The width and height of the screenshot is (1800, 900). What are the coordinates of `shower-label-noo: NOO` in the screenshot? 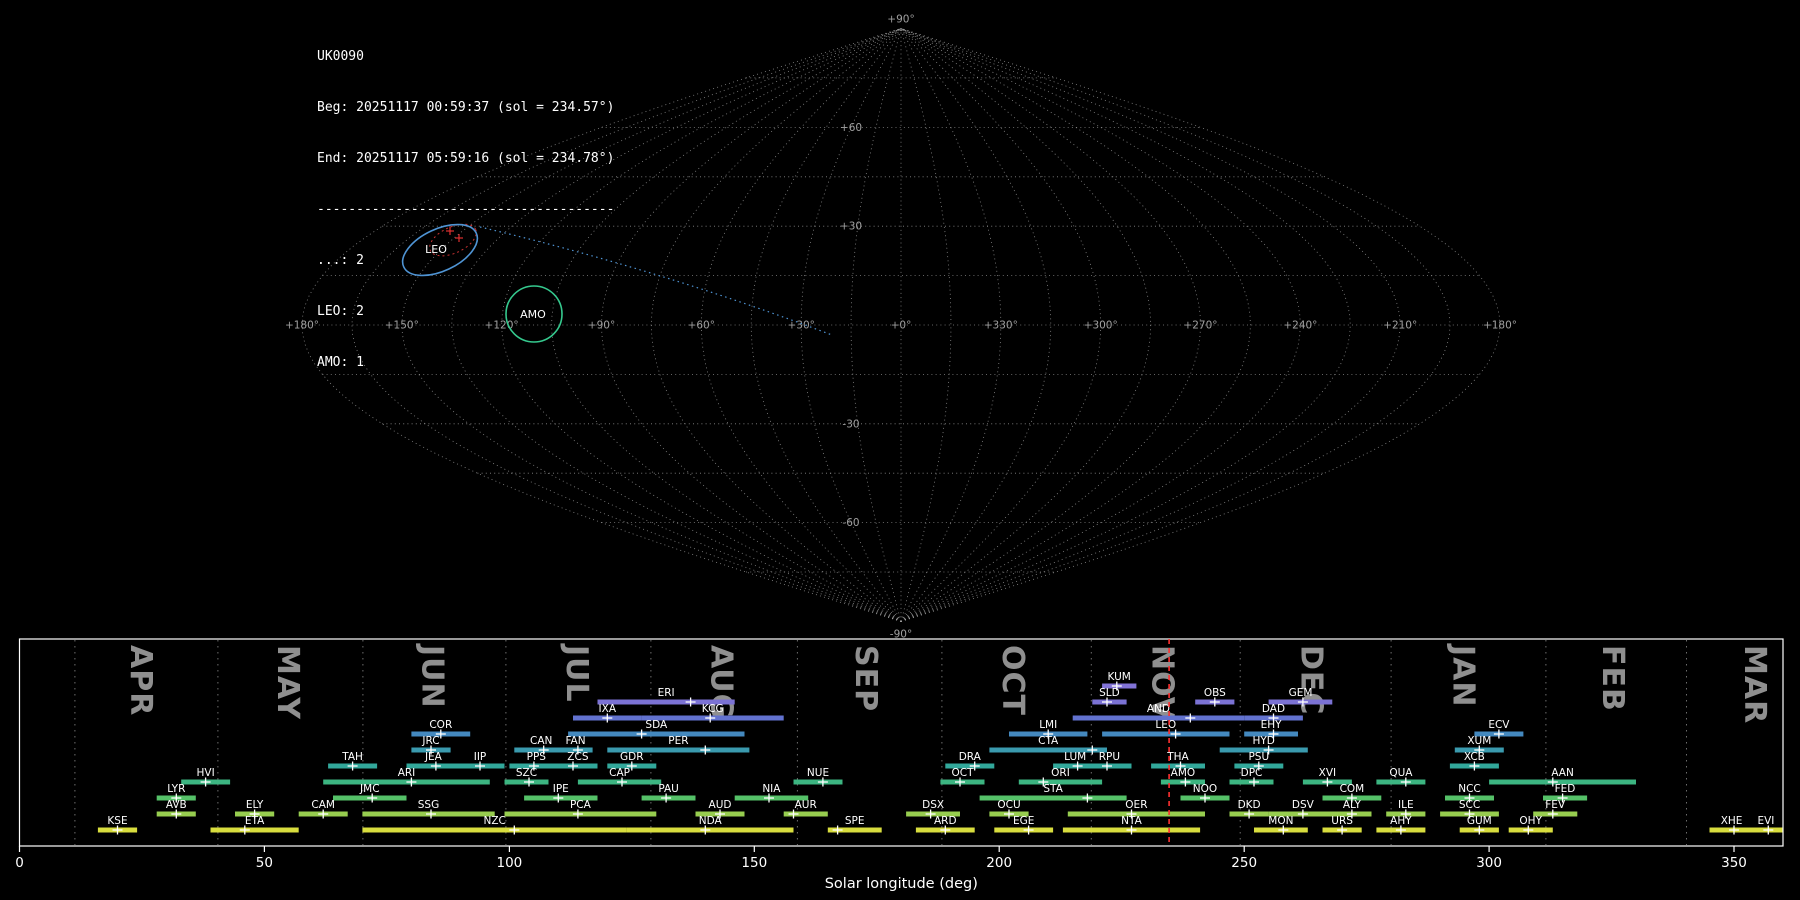 It's located at (1205, 789).